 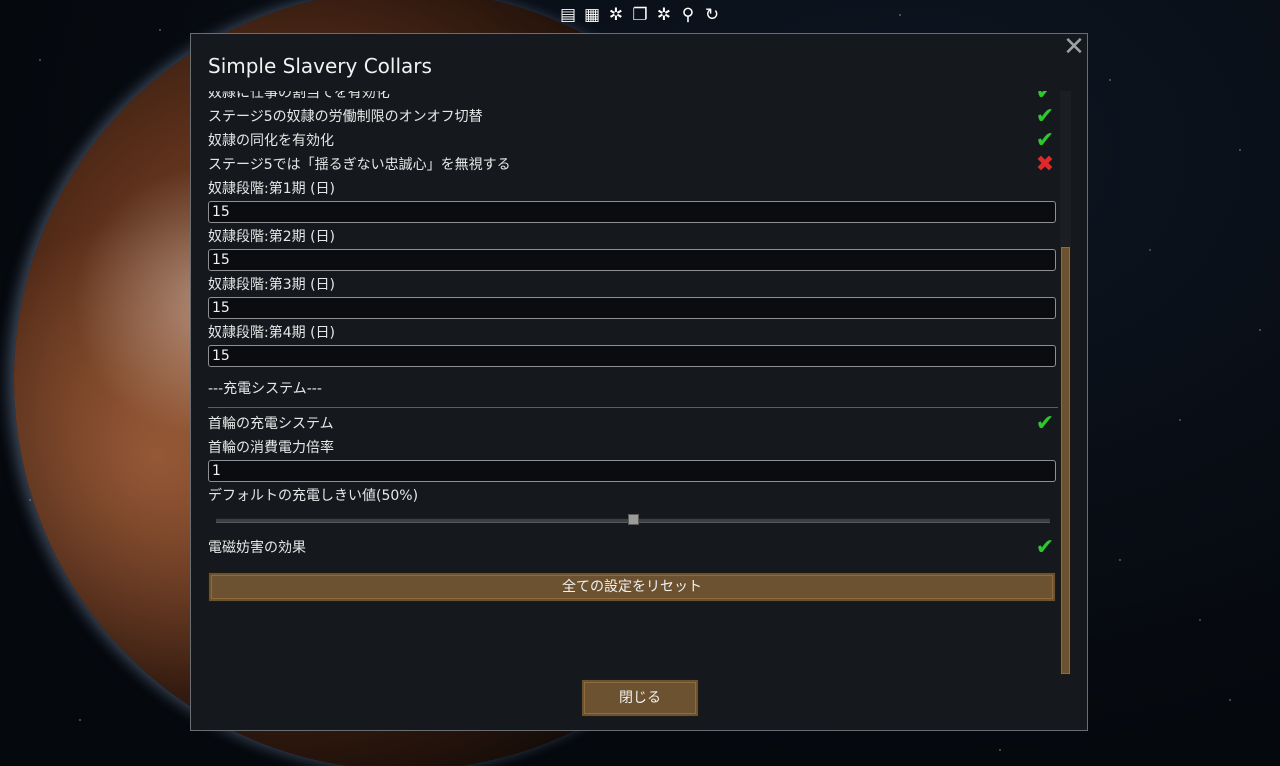 What do you see at coordinates (265, 389) in the screenshot?
I see `charging-section-title: ---充電システム---` at bounding box center [265, 389].